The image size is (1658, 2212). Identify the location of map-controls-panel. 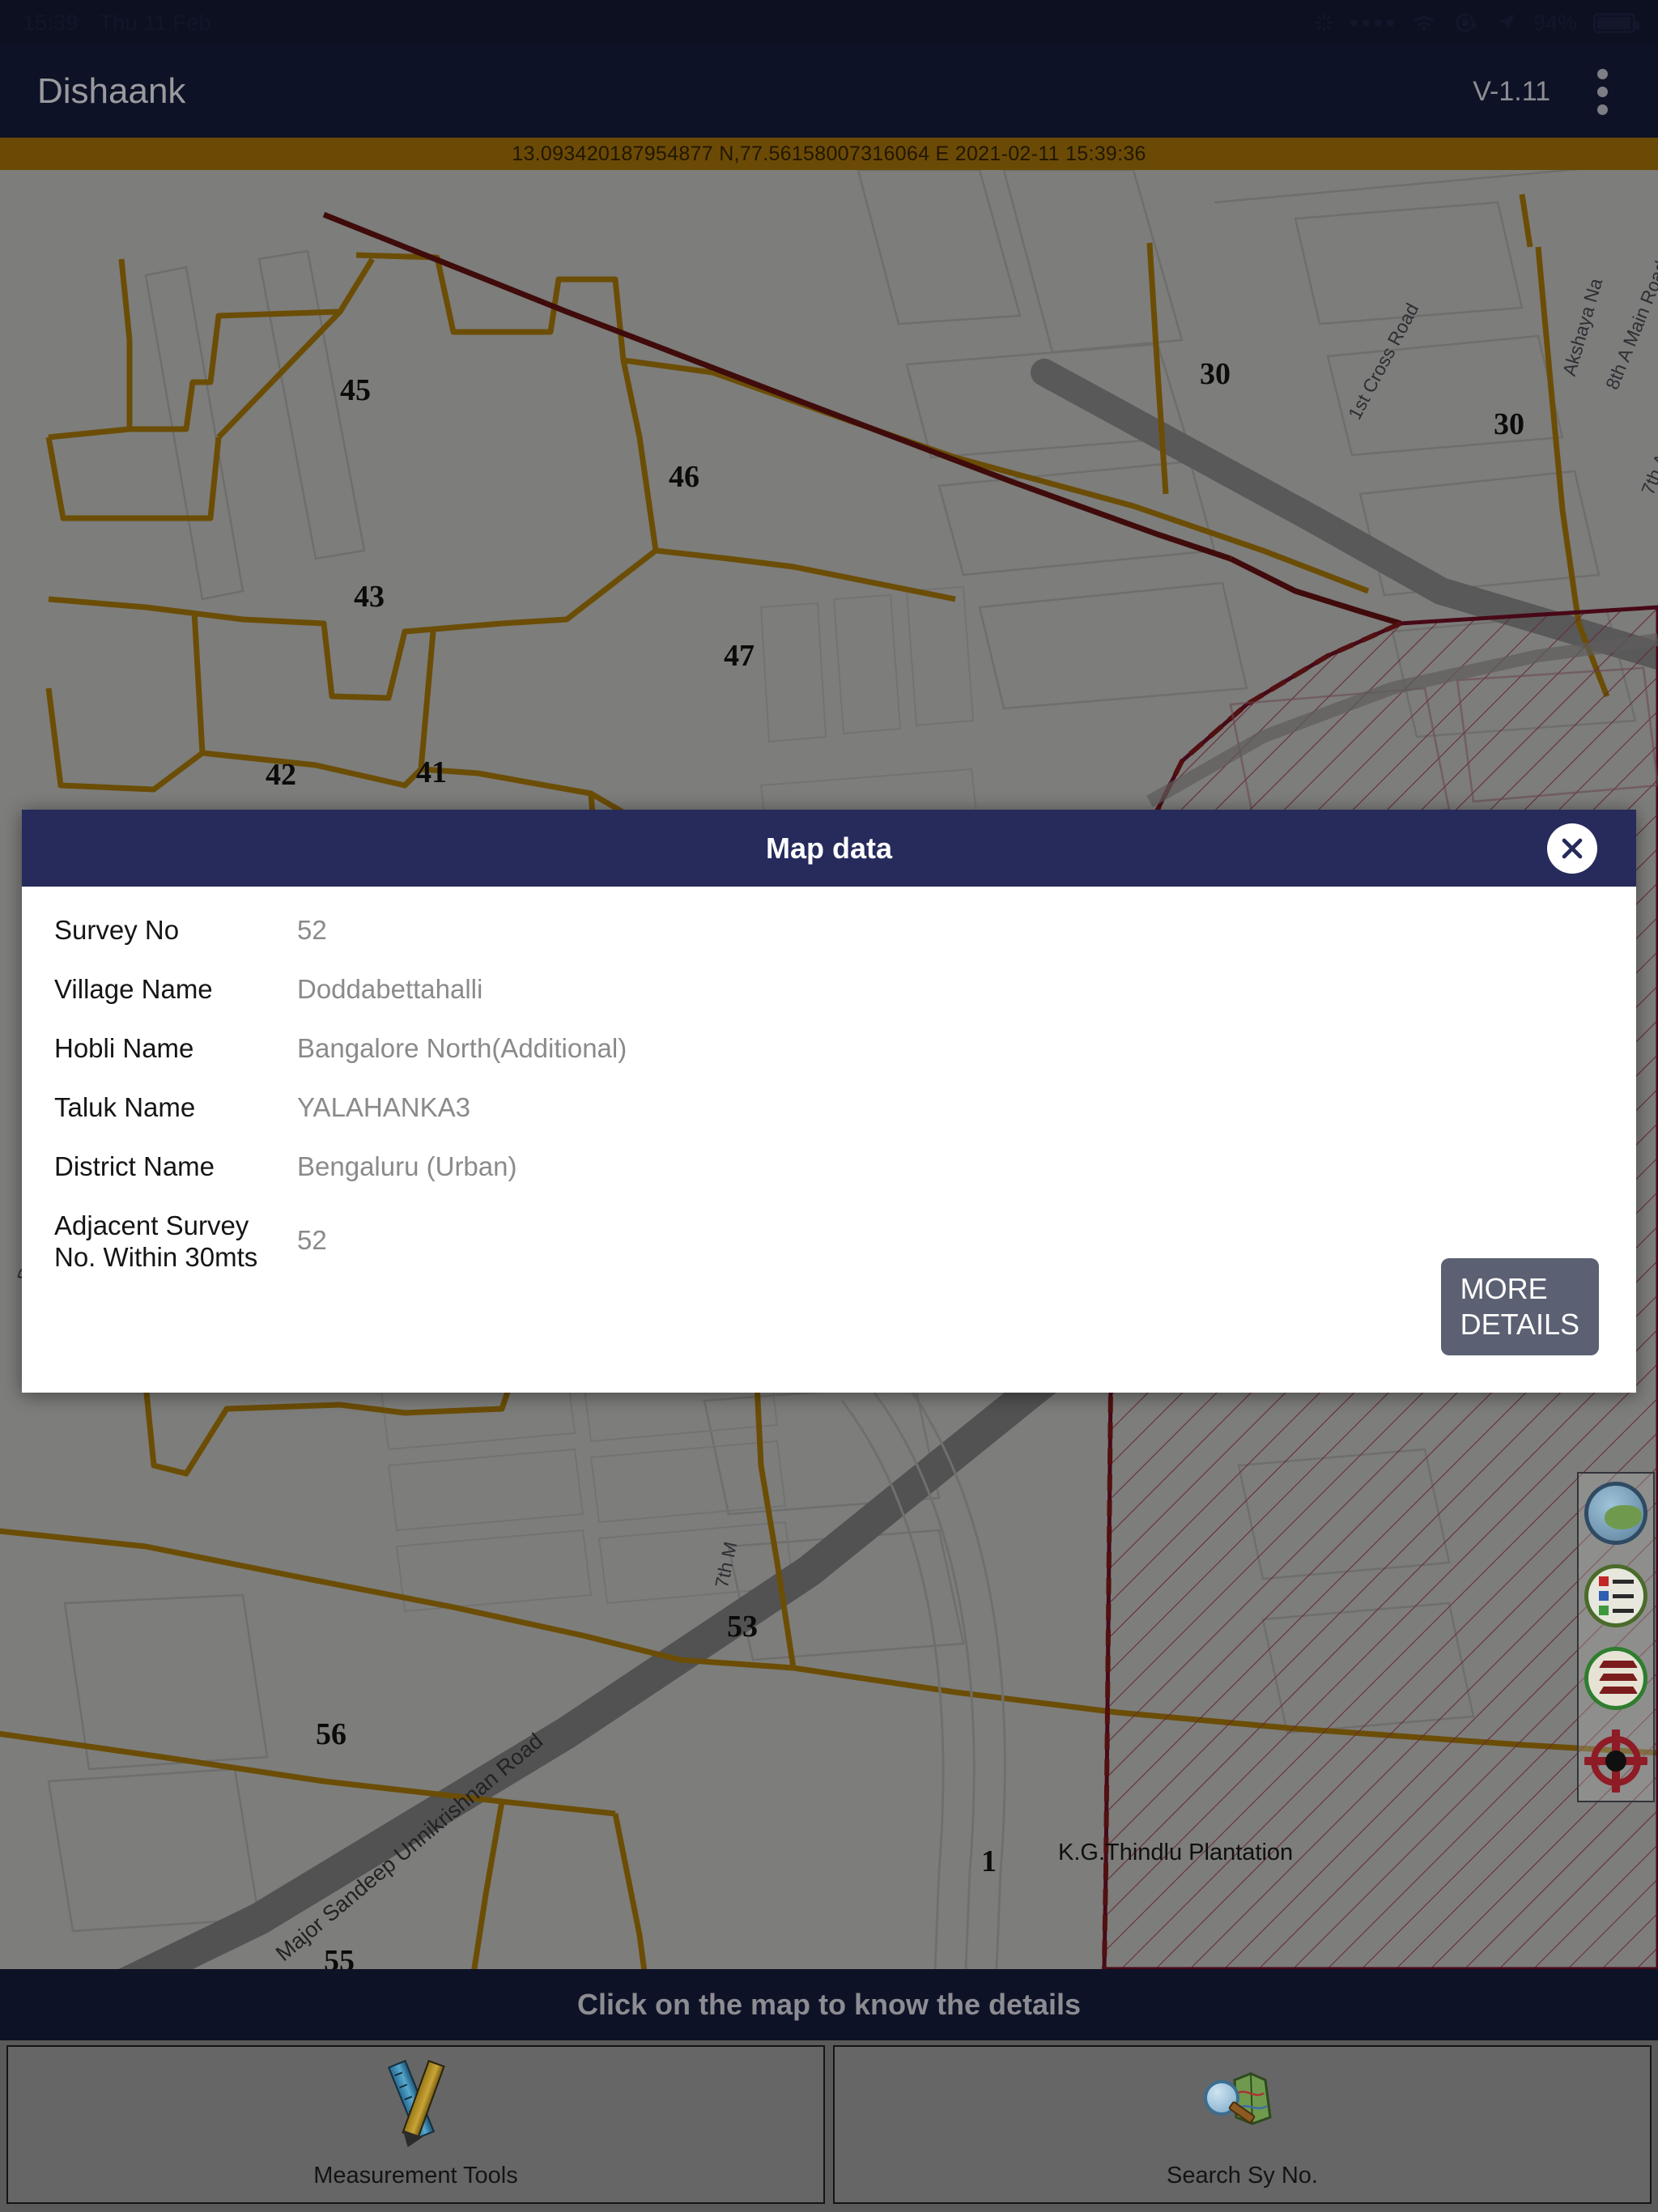
(1616, 1637).